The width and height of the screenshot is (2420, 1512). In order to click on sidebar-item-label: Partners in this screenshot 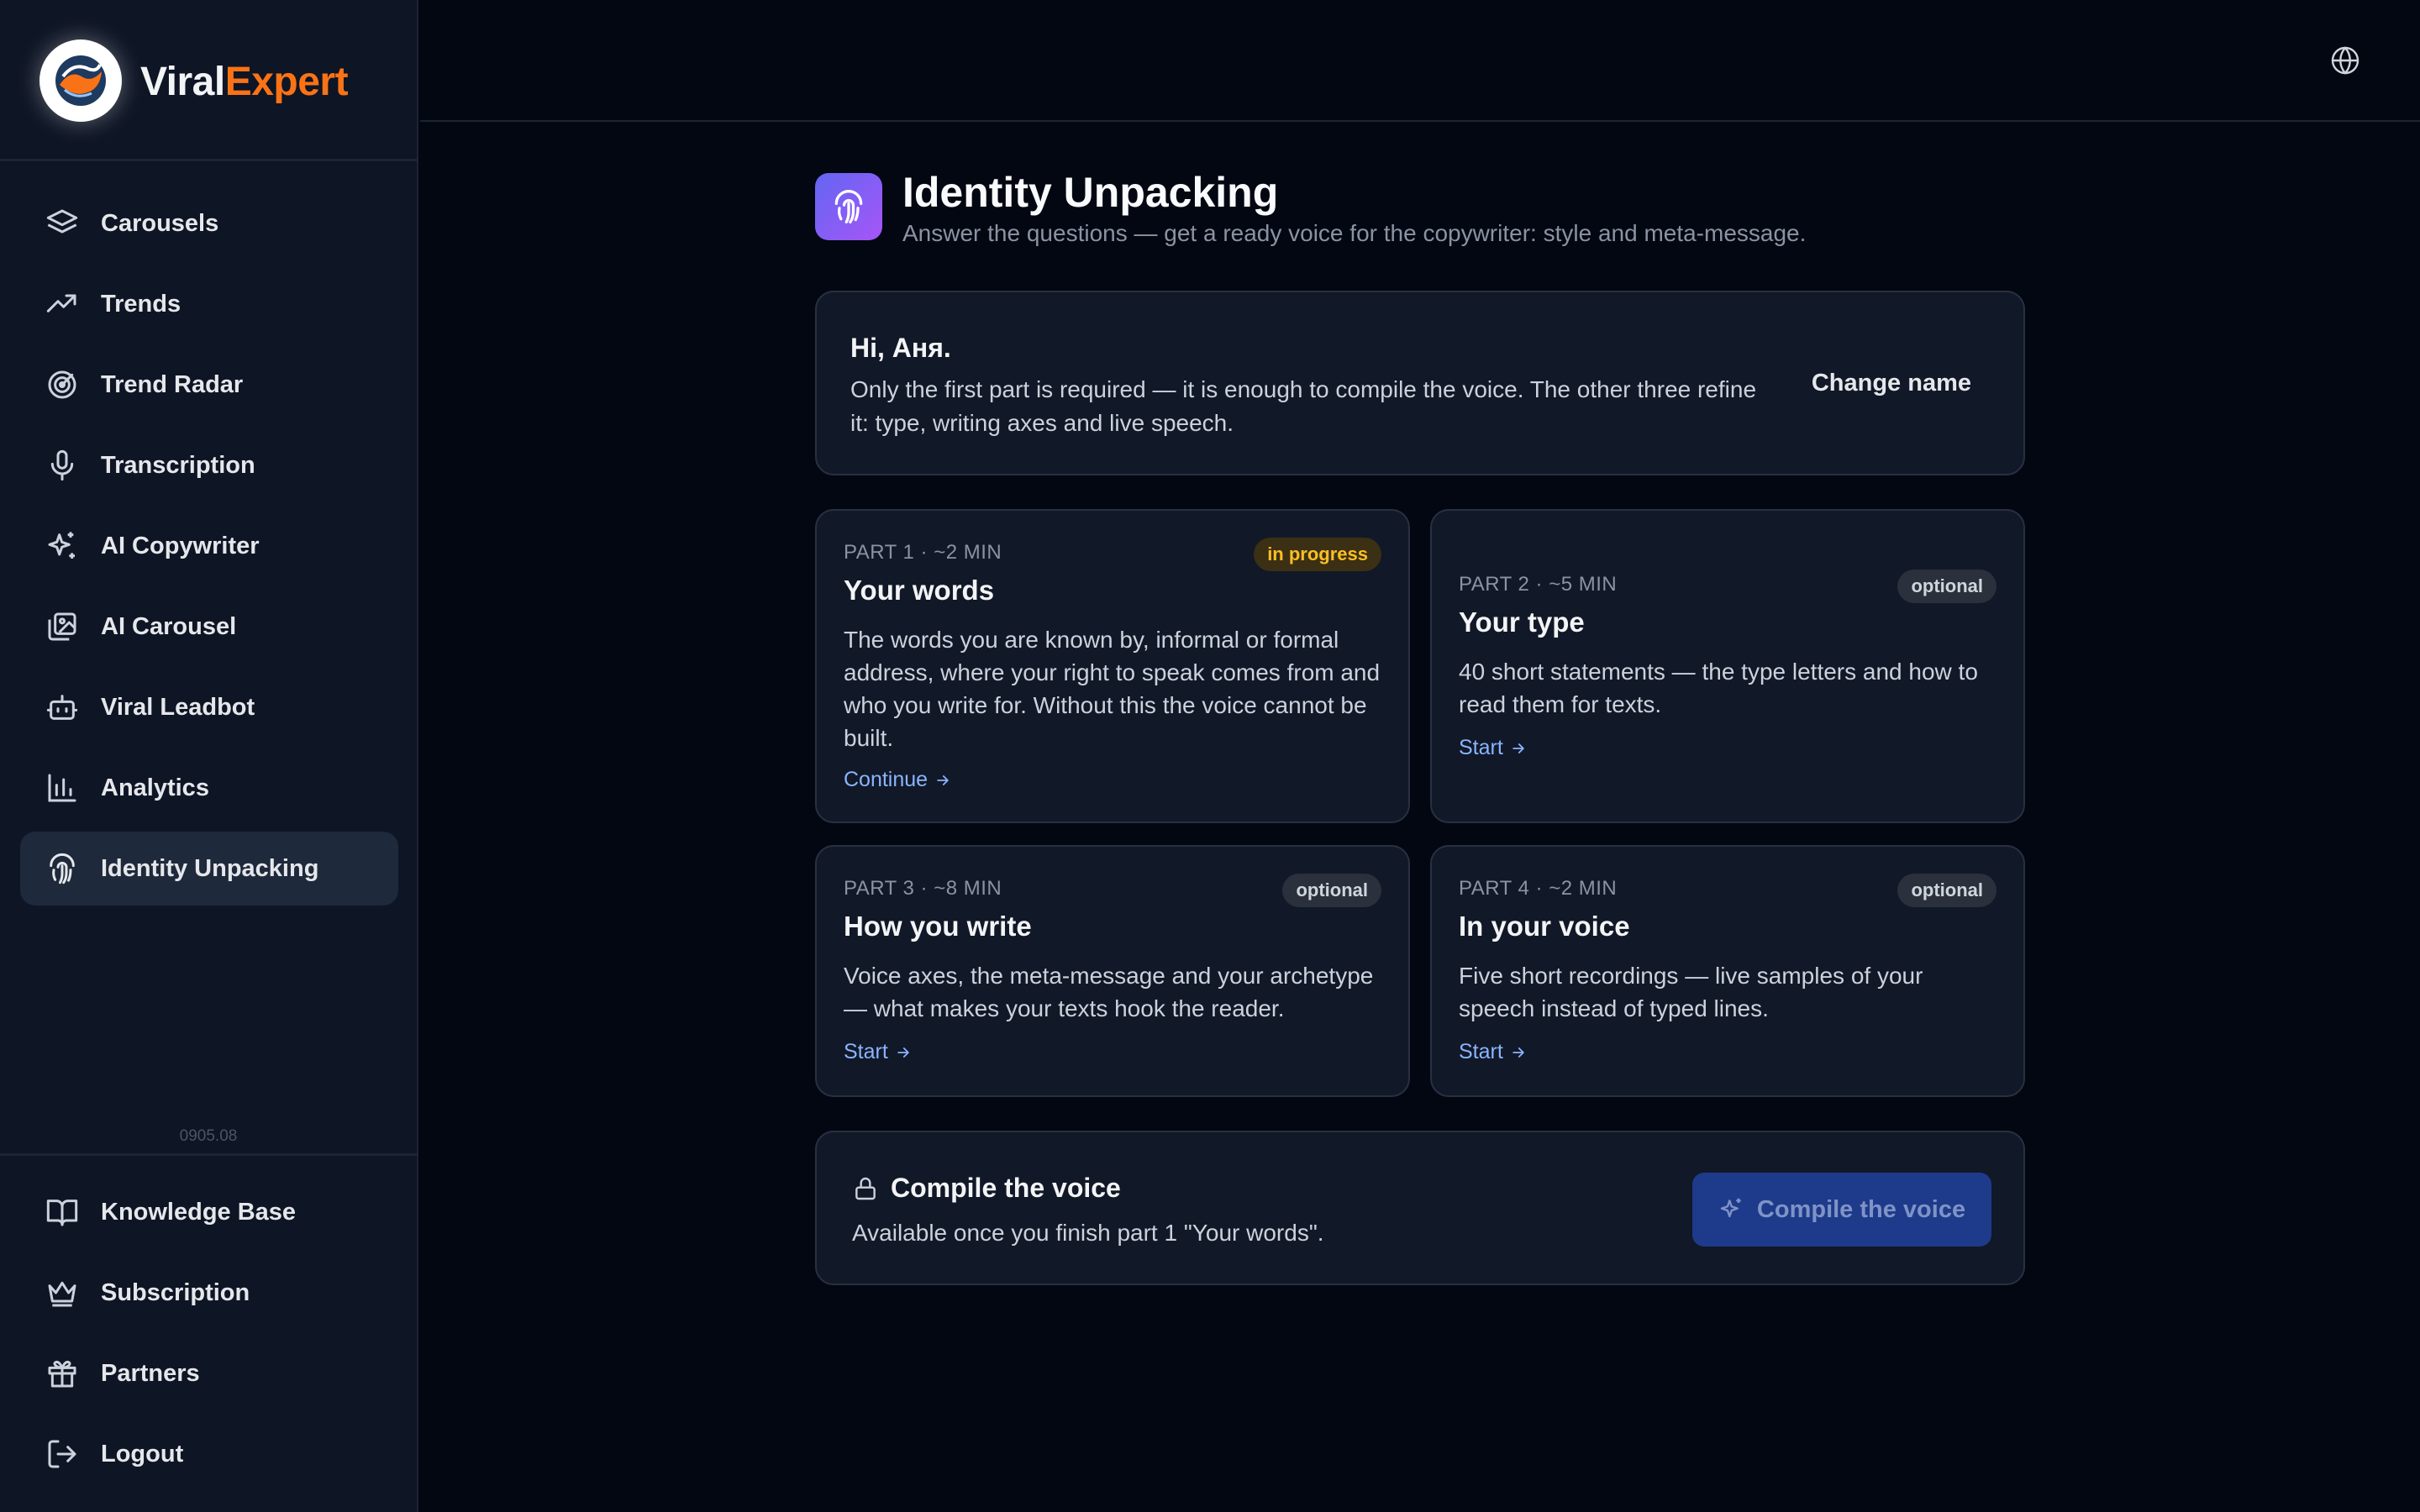, I will do `click(150, 1373)`.